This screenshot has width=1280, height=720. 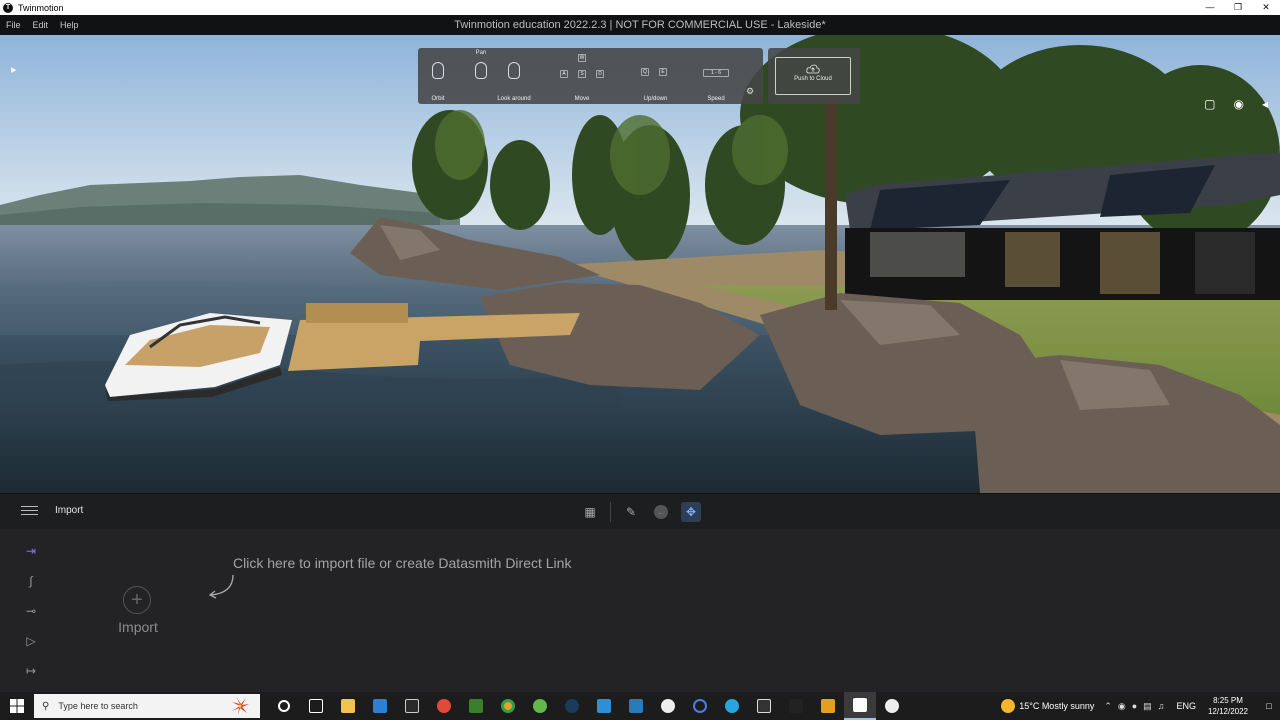 I want to click on eye-icon: ◉, so click(x=1238, y=104).